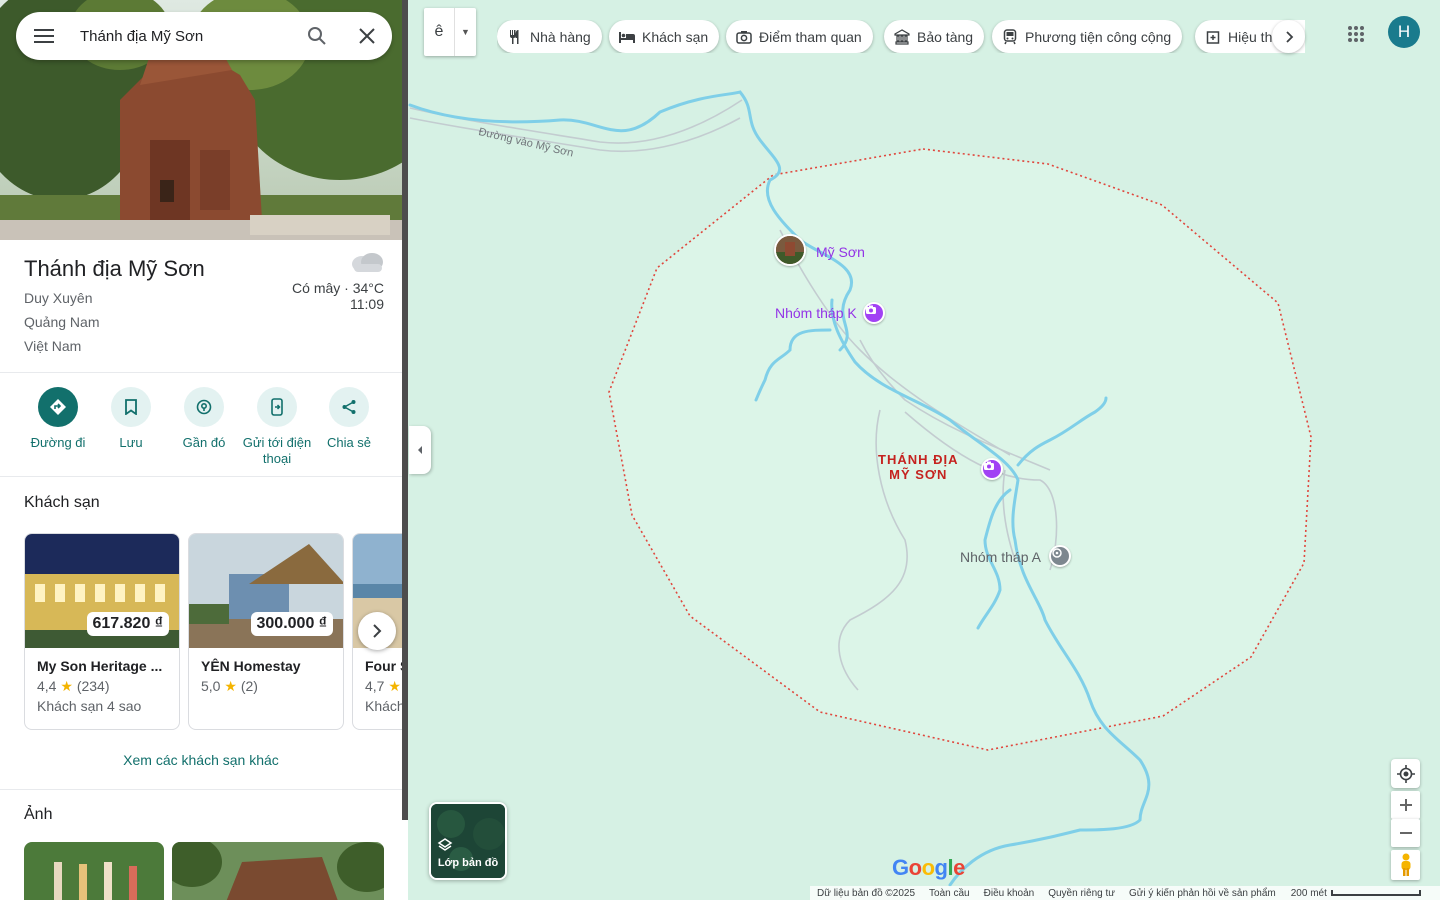 The image size is (1440, 900). What do you see at coordinates (439, 31) in the screenshot?
I see `ime-char: ê` at bounding box center [439, 31].